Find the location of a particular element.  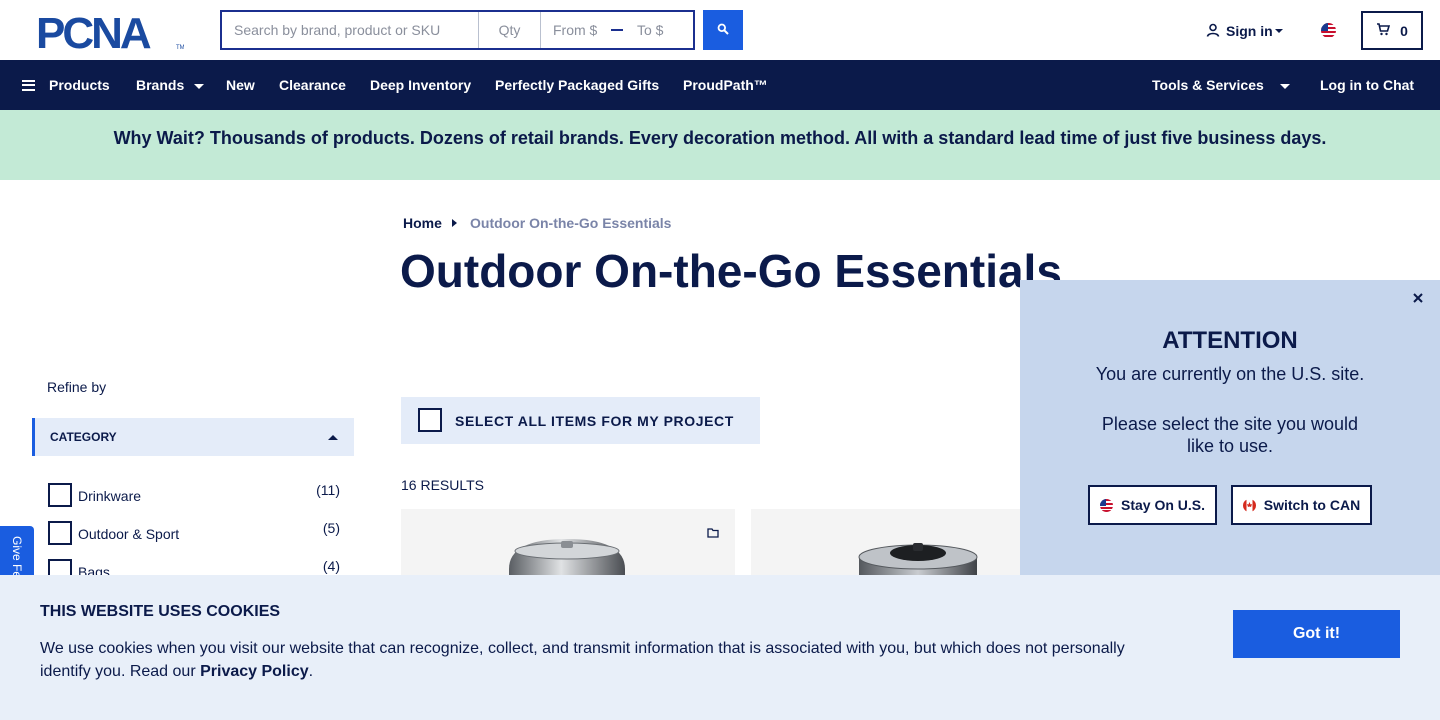

popup-title: ATTENTION is located at coordinates (1230, 340).